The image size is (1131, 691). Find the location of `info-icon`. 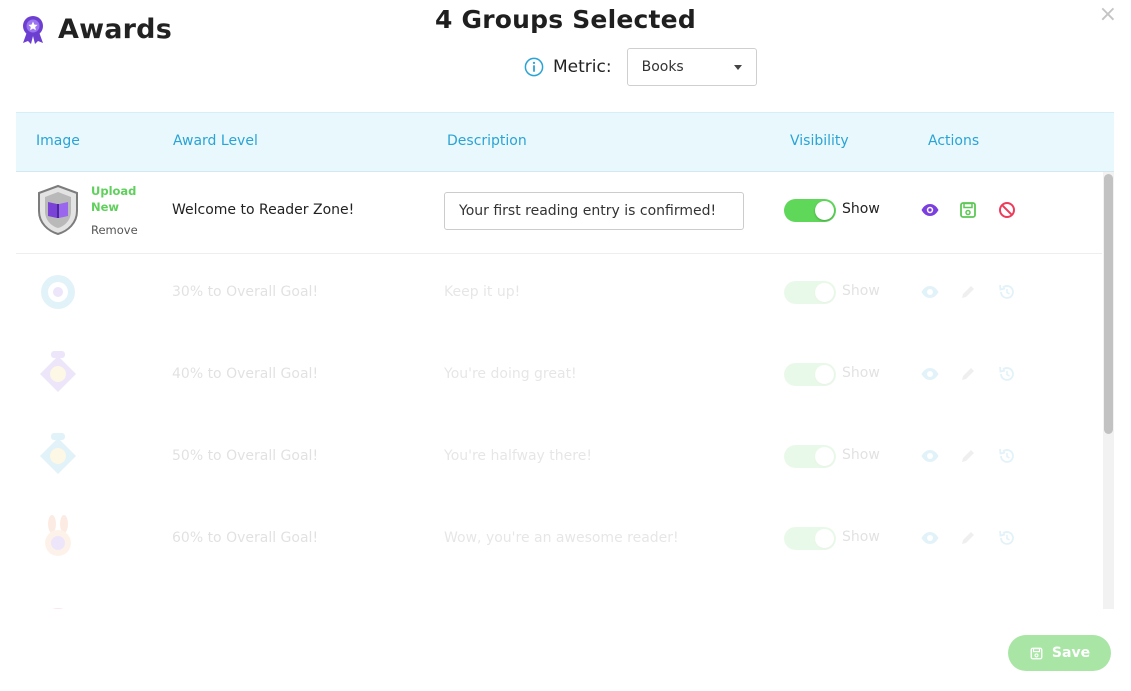

info-icon is located at coordinates (534, 67).